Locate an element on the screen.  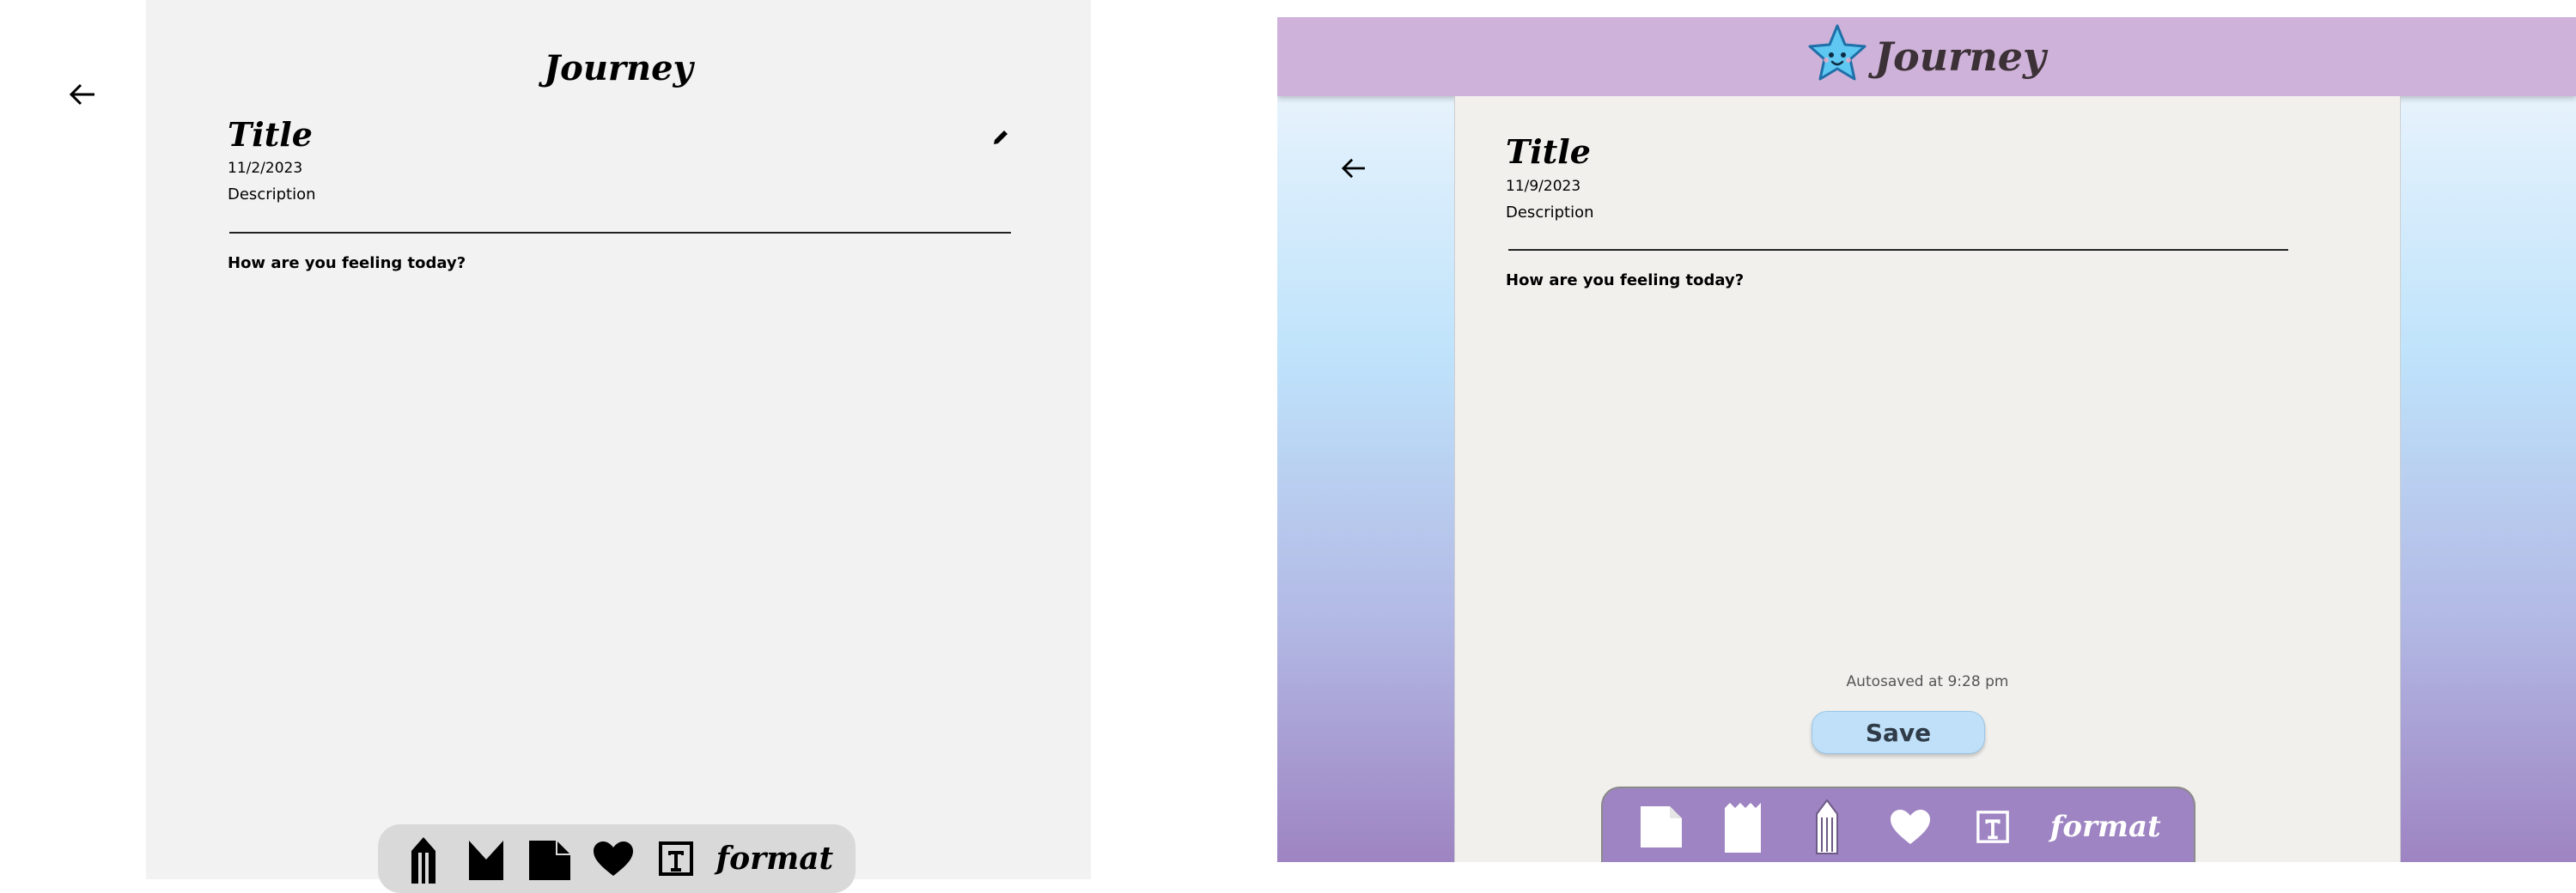
entry-date: 11/2/2023 is located at coordinates (265, 168).